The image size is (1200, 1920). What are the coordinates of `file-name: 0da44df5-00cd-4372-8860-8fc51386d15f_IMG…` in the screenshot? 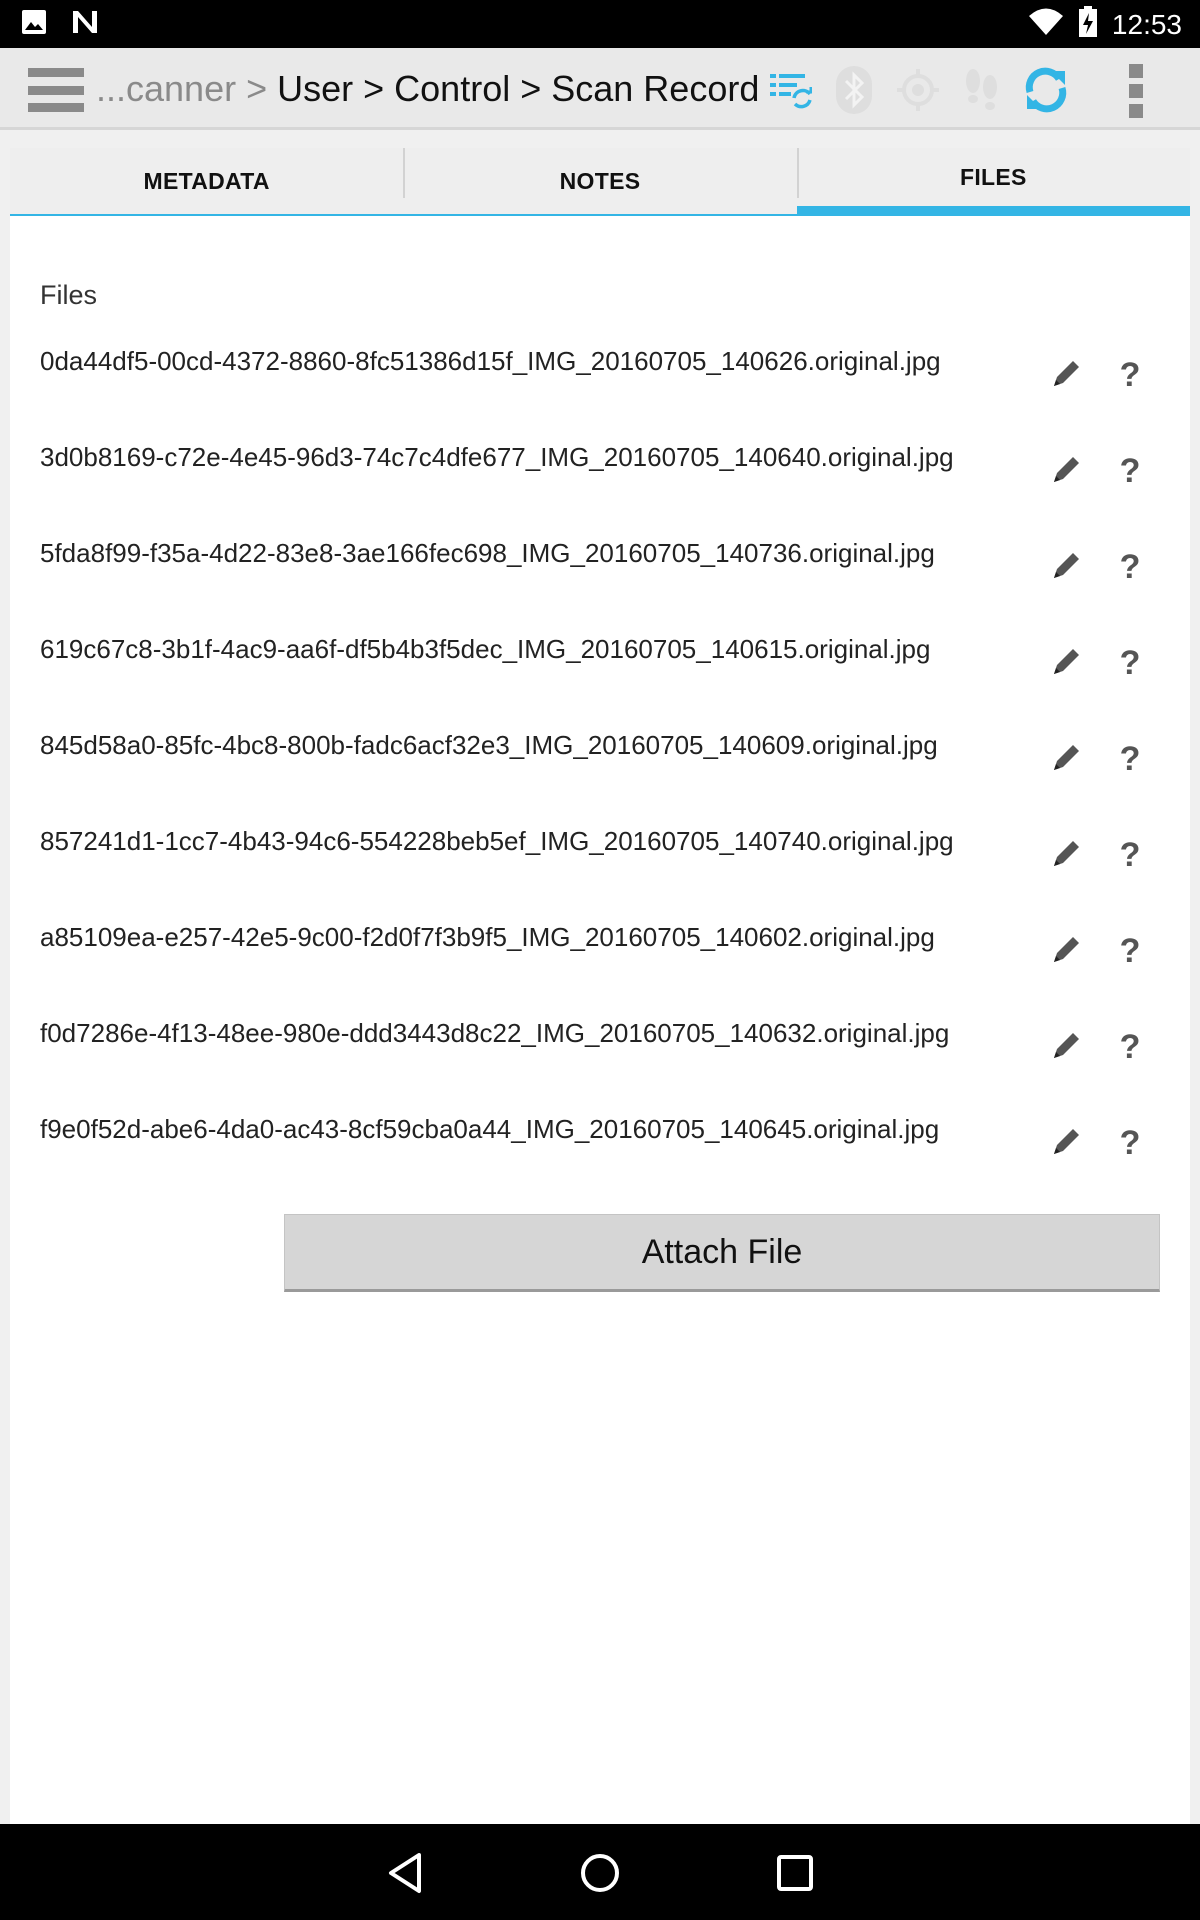 It's located at (490, 361).